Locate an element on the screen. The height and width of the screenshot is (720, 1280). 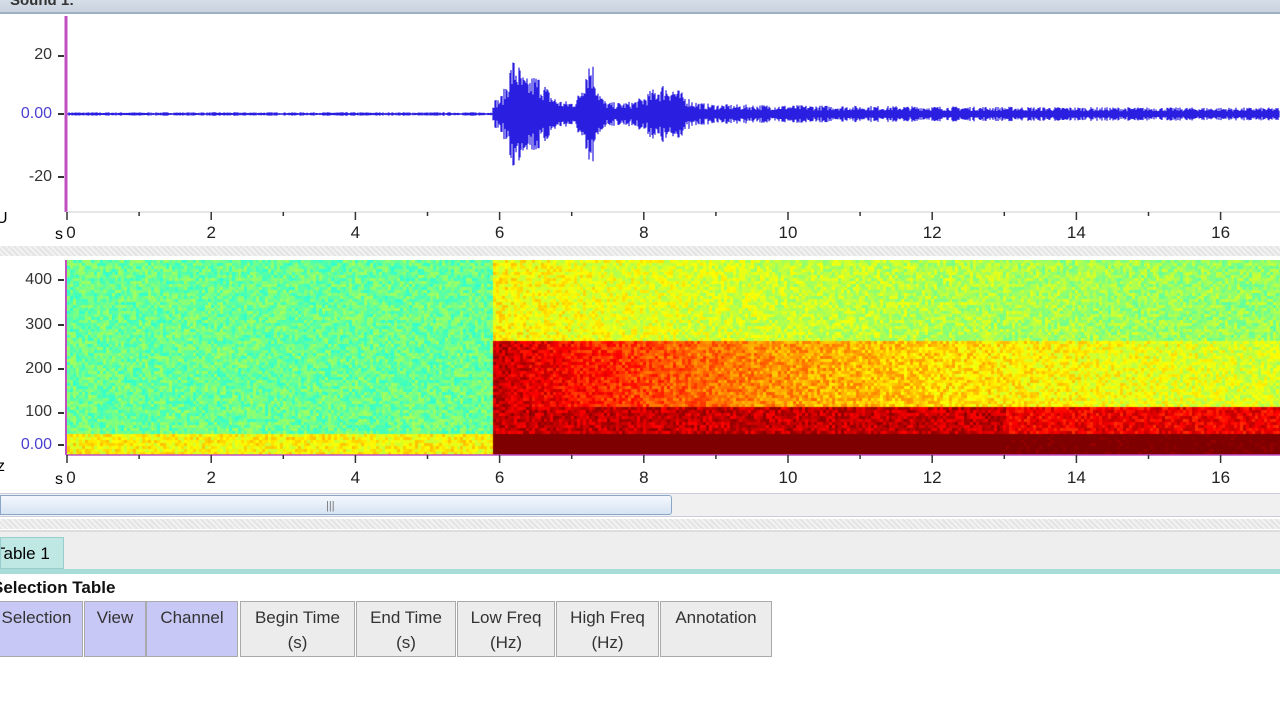
column-header: Low Freq (Hz) is located at coordinates (506, 629).